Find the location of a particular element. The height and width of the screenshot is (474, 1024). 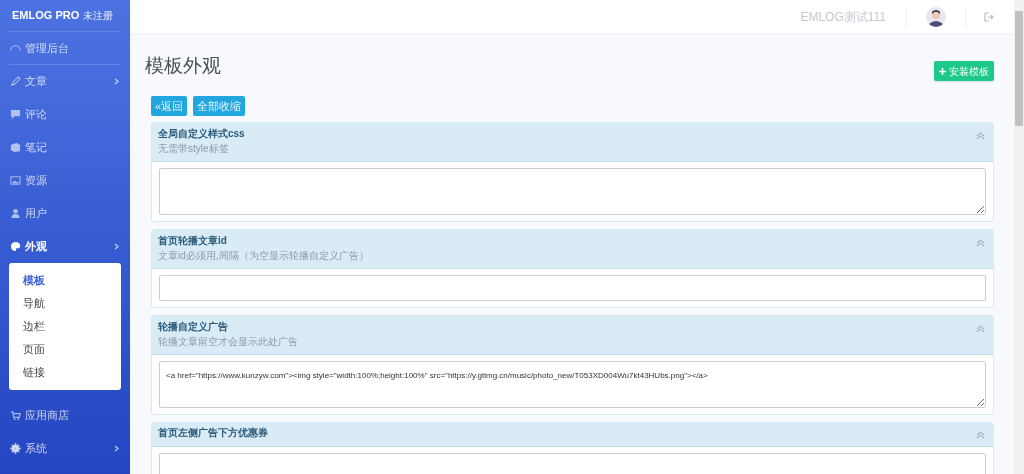

cart-icon is located at coordinates (15, 415).